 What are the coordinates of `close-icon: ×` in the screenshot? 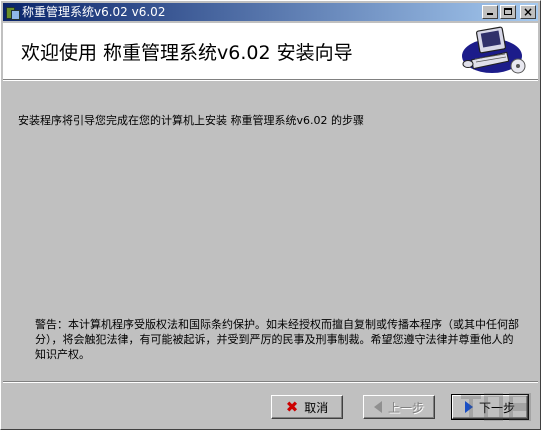 It's located at (528, 12).